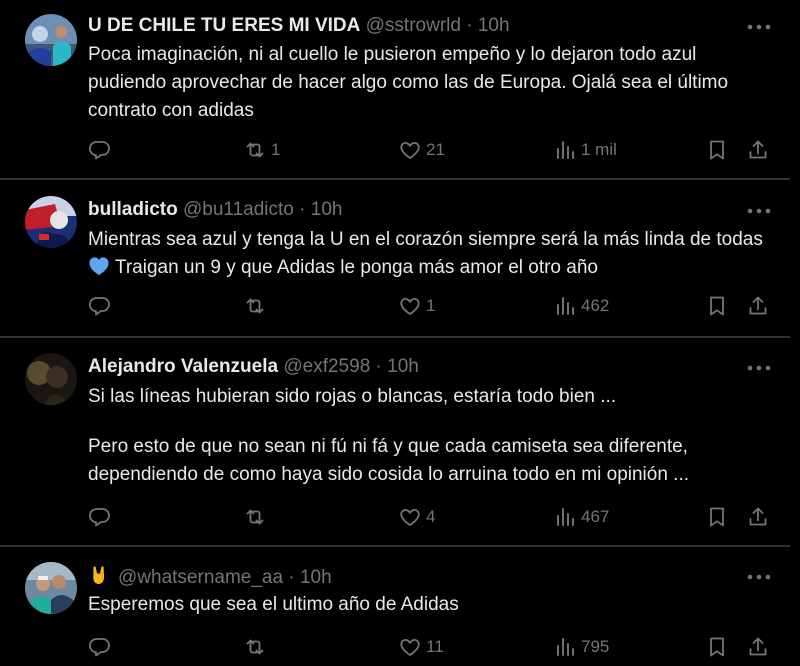 This screenshot has height=666, width=800. Describe the element at coordinates (599, 149) in the screenshot. I see `views-count: 1 mil` at that location.